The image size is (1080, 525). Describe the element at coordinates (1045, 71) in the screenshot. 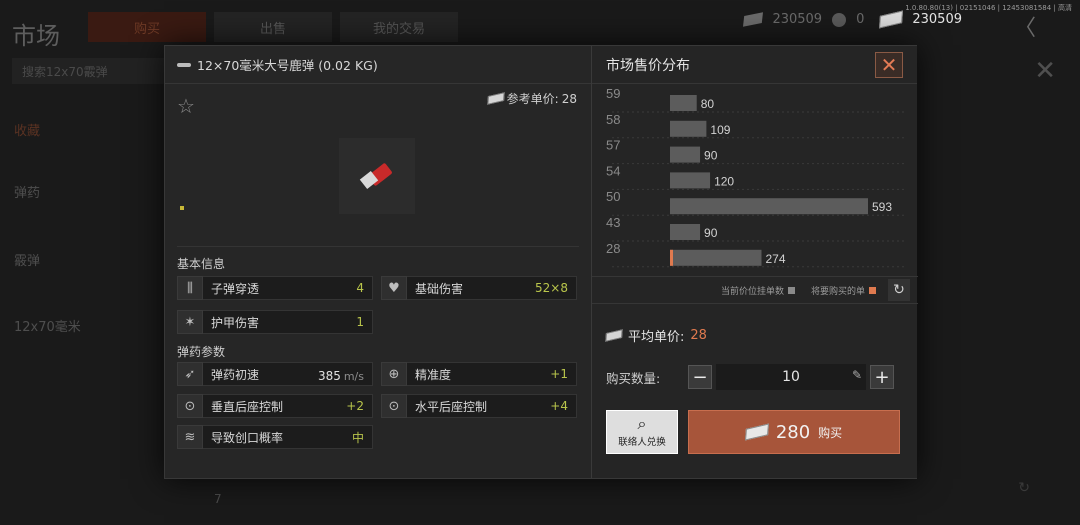

I see `background-close-icon: ✕` at that location.